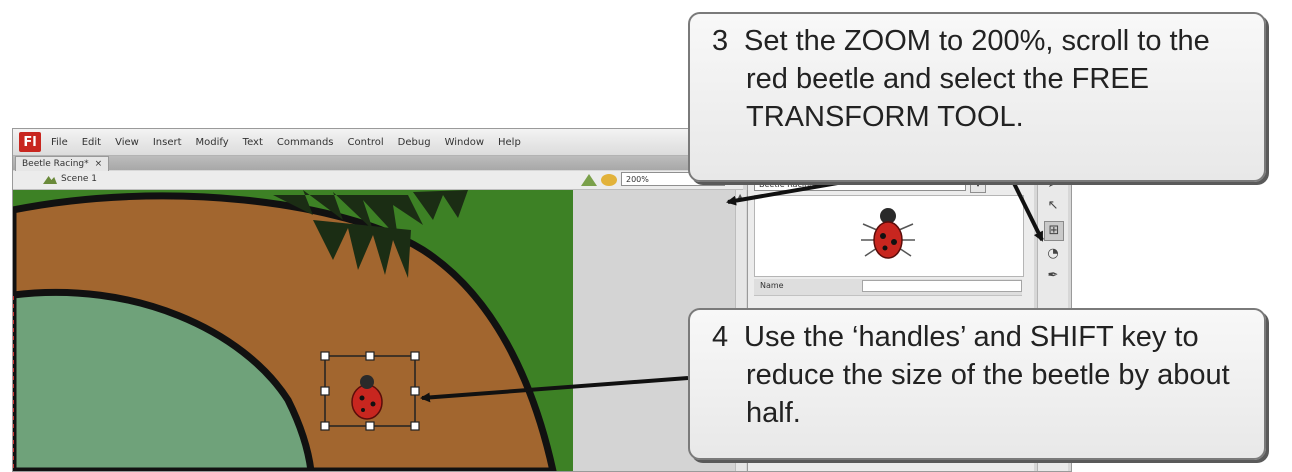 The image size is (1292, 472). I want to click on menu-edit: Edit, so click(91, 142).